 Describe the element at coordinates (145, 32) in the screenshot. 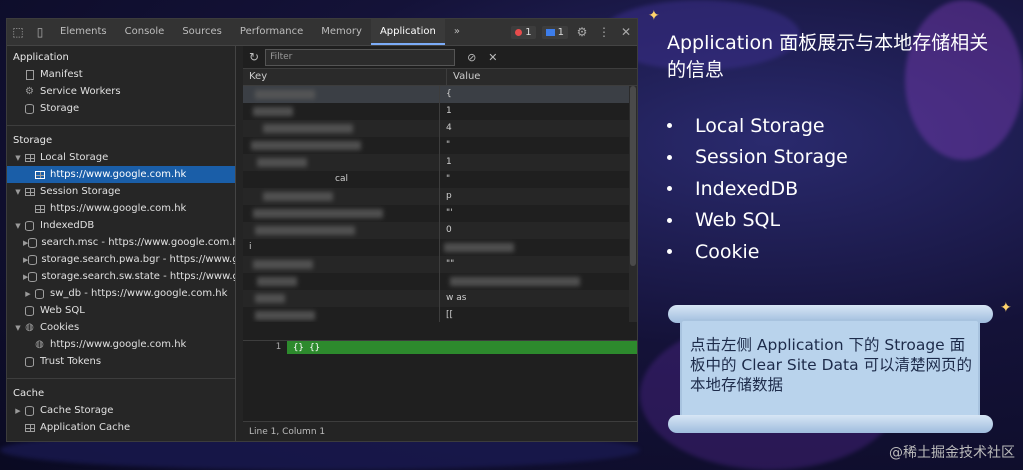

I see `tab-console: Console` at that location.